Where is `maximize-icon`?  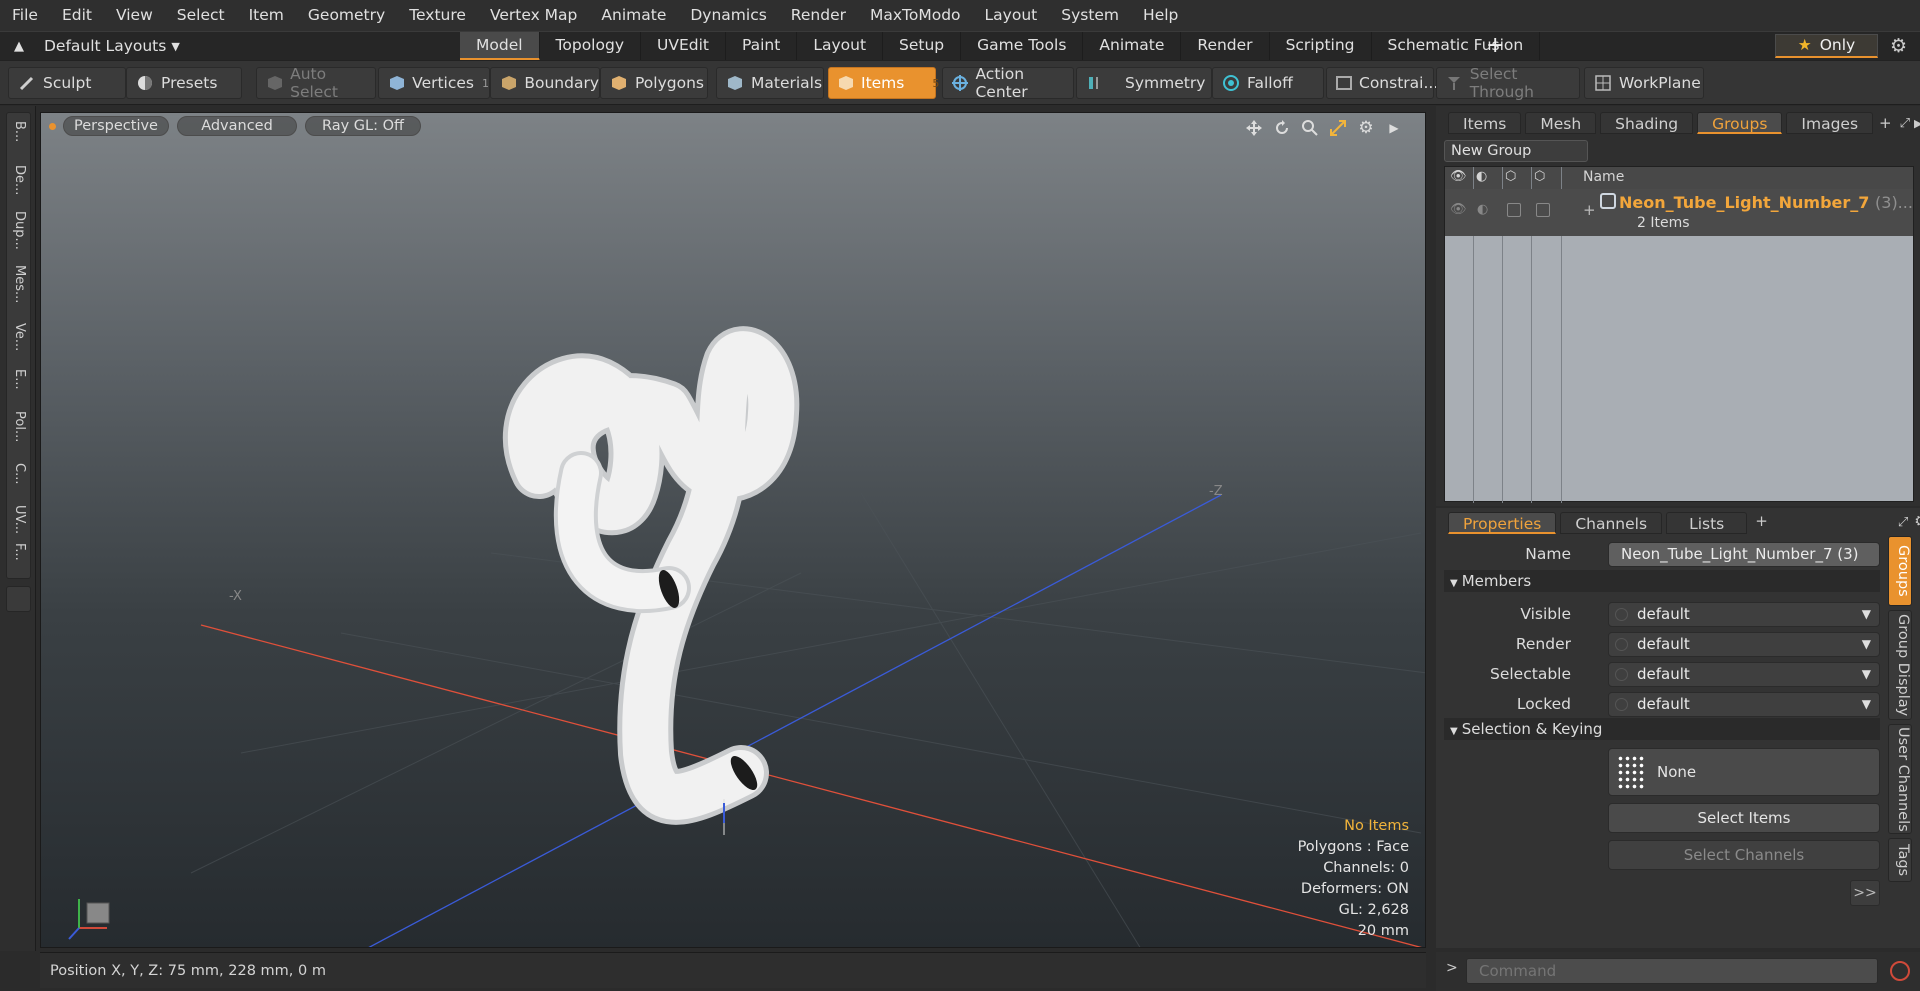 maximize-icon is located at coordinates (1338, 128).